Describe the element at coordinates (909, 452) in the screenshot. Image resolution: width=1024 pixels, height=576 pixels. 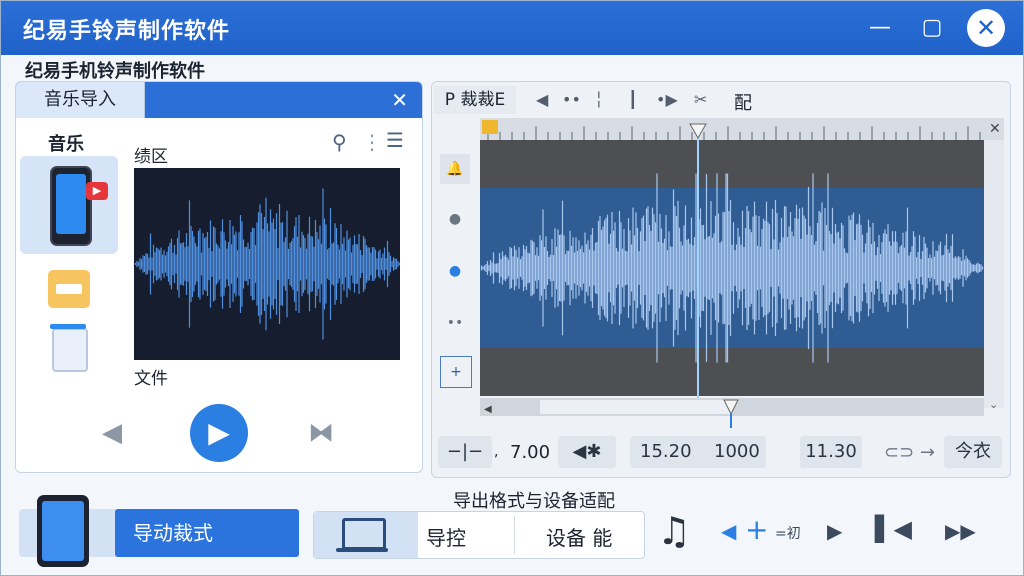
I see `loop-icon: ⊂⊃ →` at that location.